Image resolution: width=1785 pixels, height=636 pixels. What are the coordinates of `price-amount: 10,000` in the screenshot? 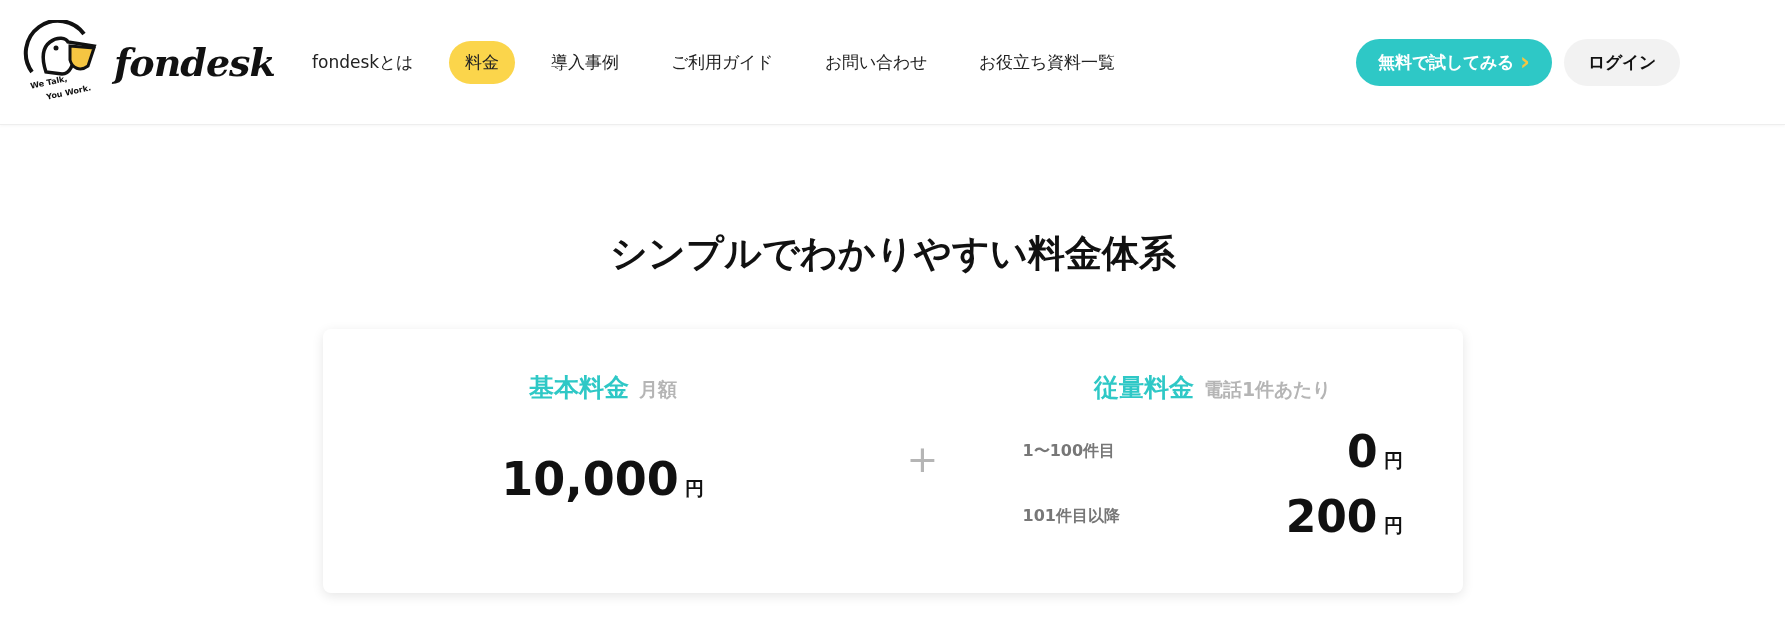 It's located at (590, 479).